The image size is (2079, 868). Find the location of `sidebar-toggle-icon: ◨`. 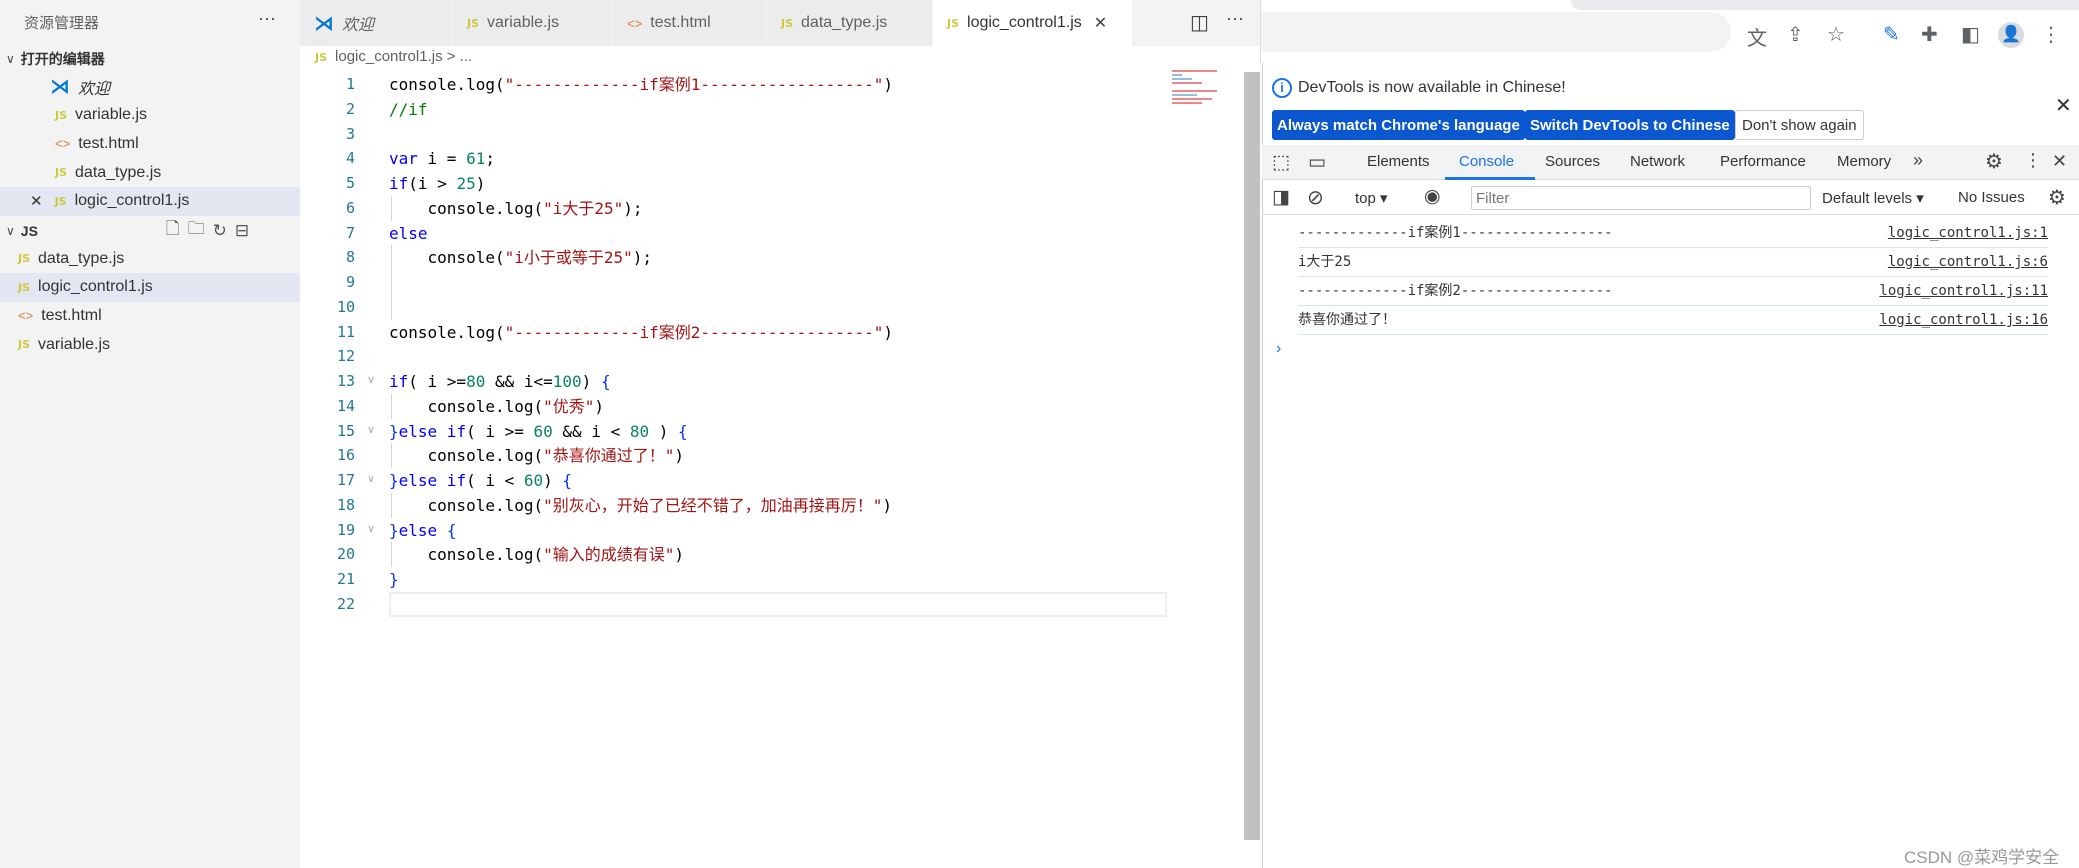

sidebar-toggle-icon: ◨ is located at coordinates (1281, 197).